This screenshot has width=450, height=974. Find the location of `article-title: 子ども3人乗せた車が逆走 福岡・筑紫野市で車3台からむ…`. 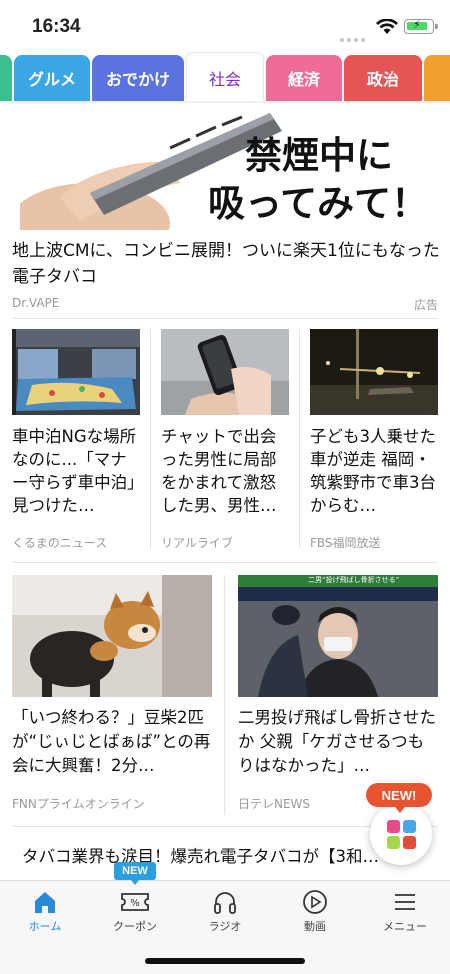

article-title: 子ども3人乗せた車が逆走 福岡・筑紫野市で車3台からむ… is located at coordinates (373, 471).